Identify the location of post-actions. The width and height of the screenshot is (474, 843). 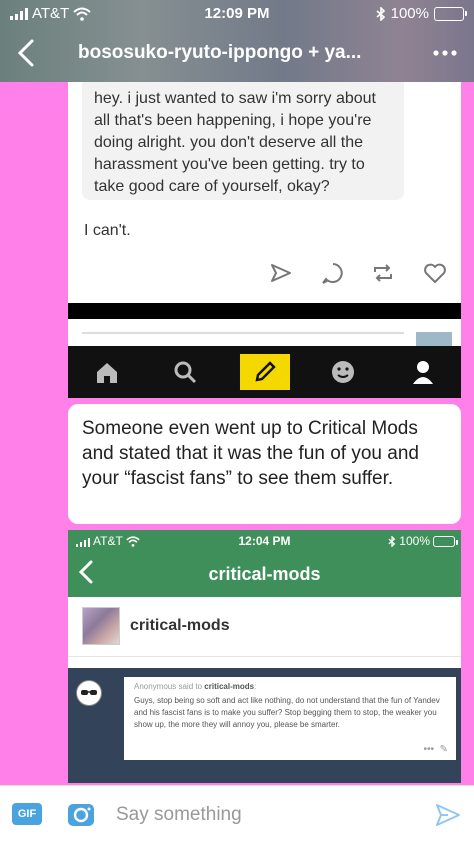
(363, 275).